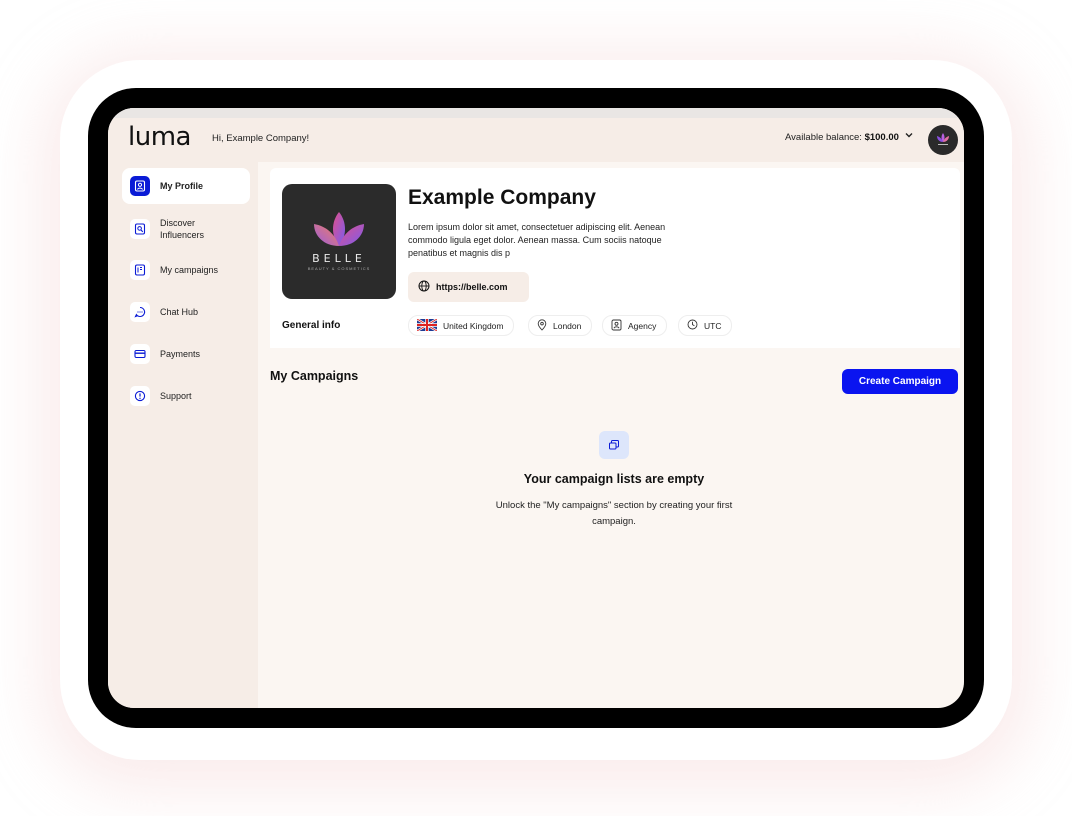  I want to click on app-logo: luma, so click(159, 137).